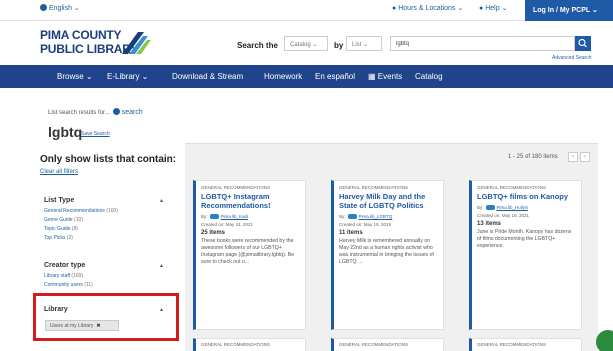 The image size is (613, 351). Describe the element at coordinates (569, 10) in the screenshot. I see `login-button: Log In / My PCPL ⌄` at that location.